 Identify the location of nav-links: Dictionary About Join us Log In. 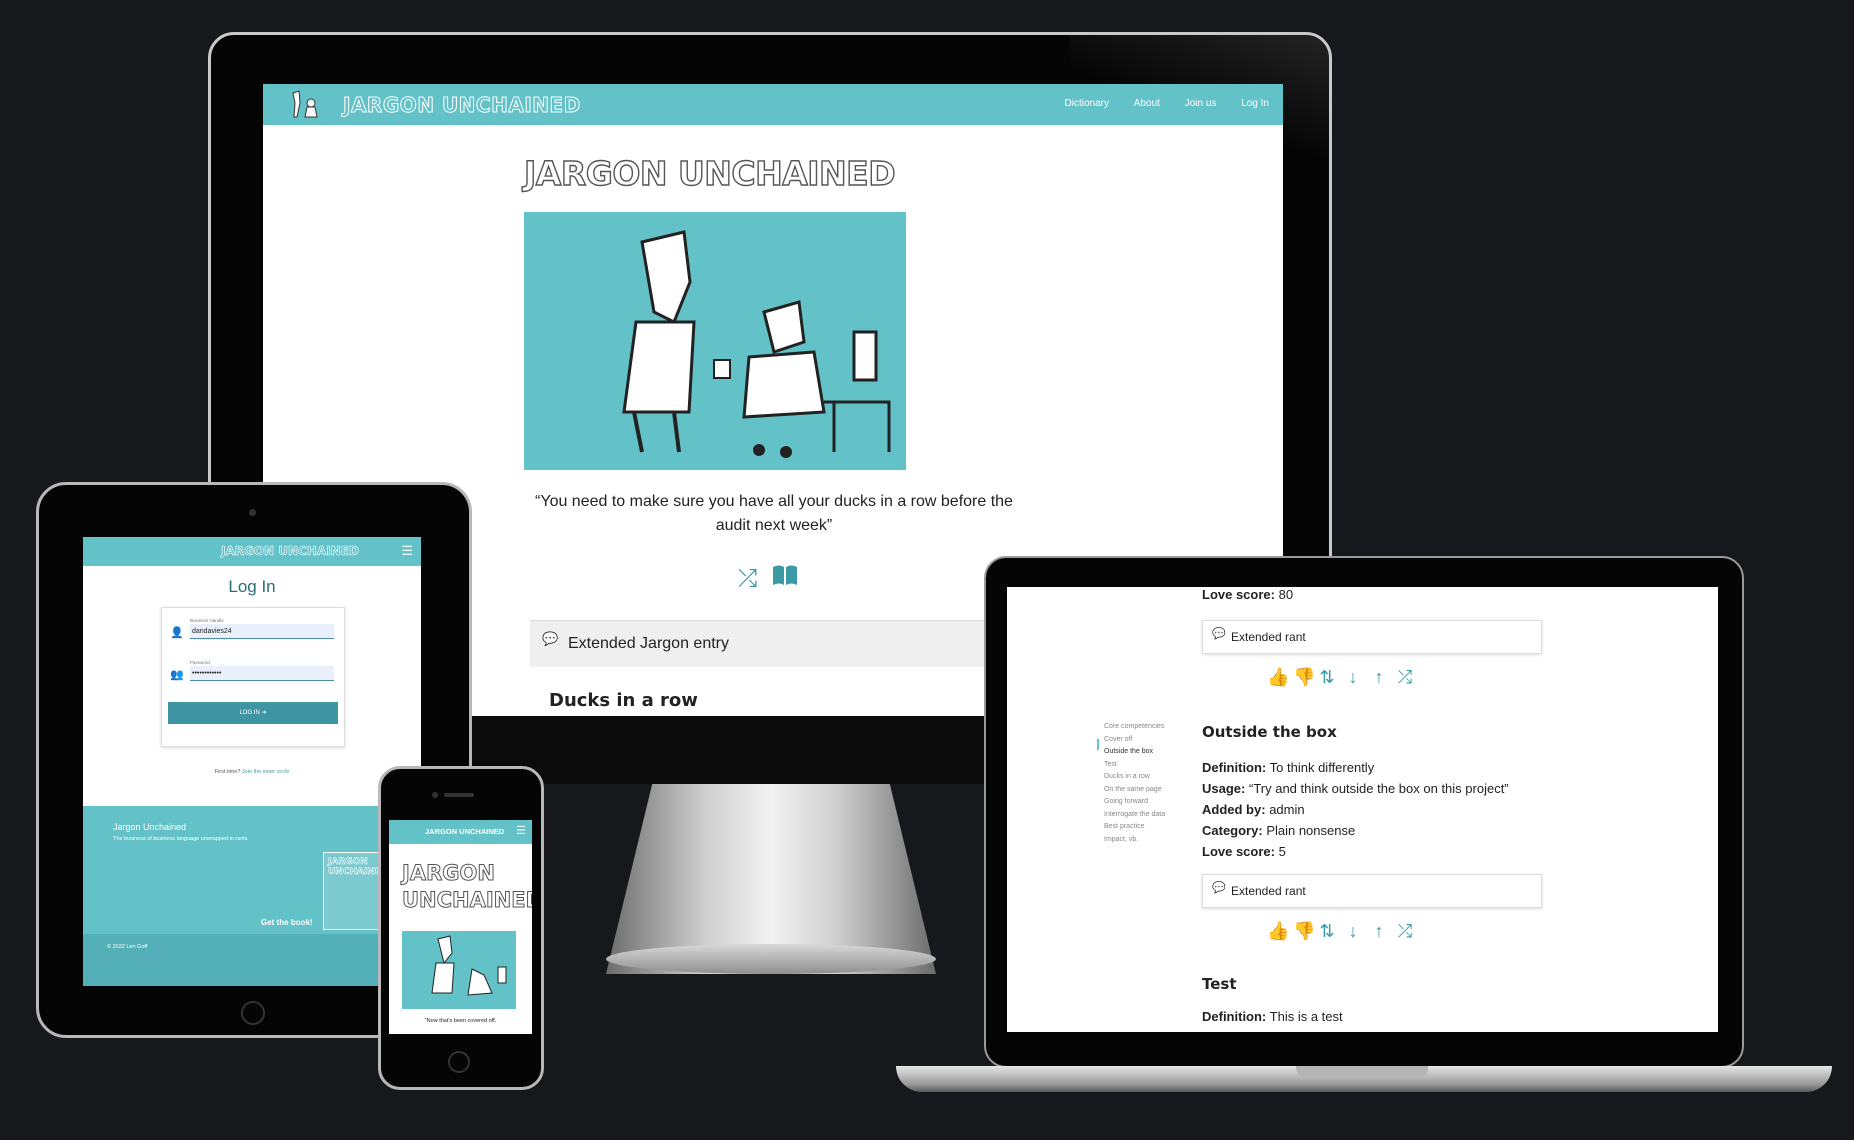
(1156, 103).